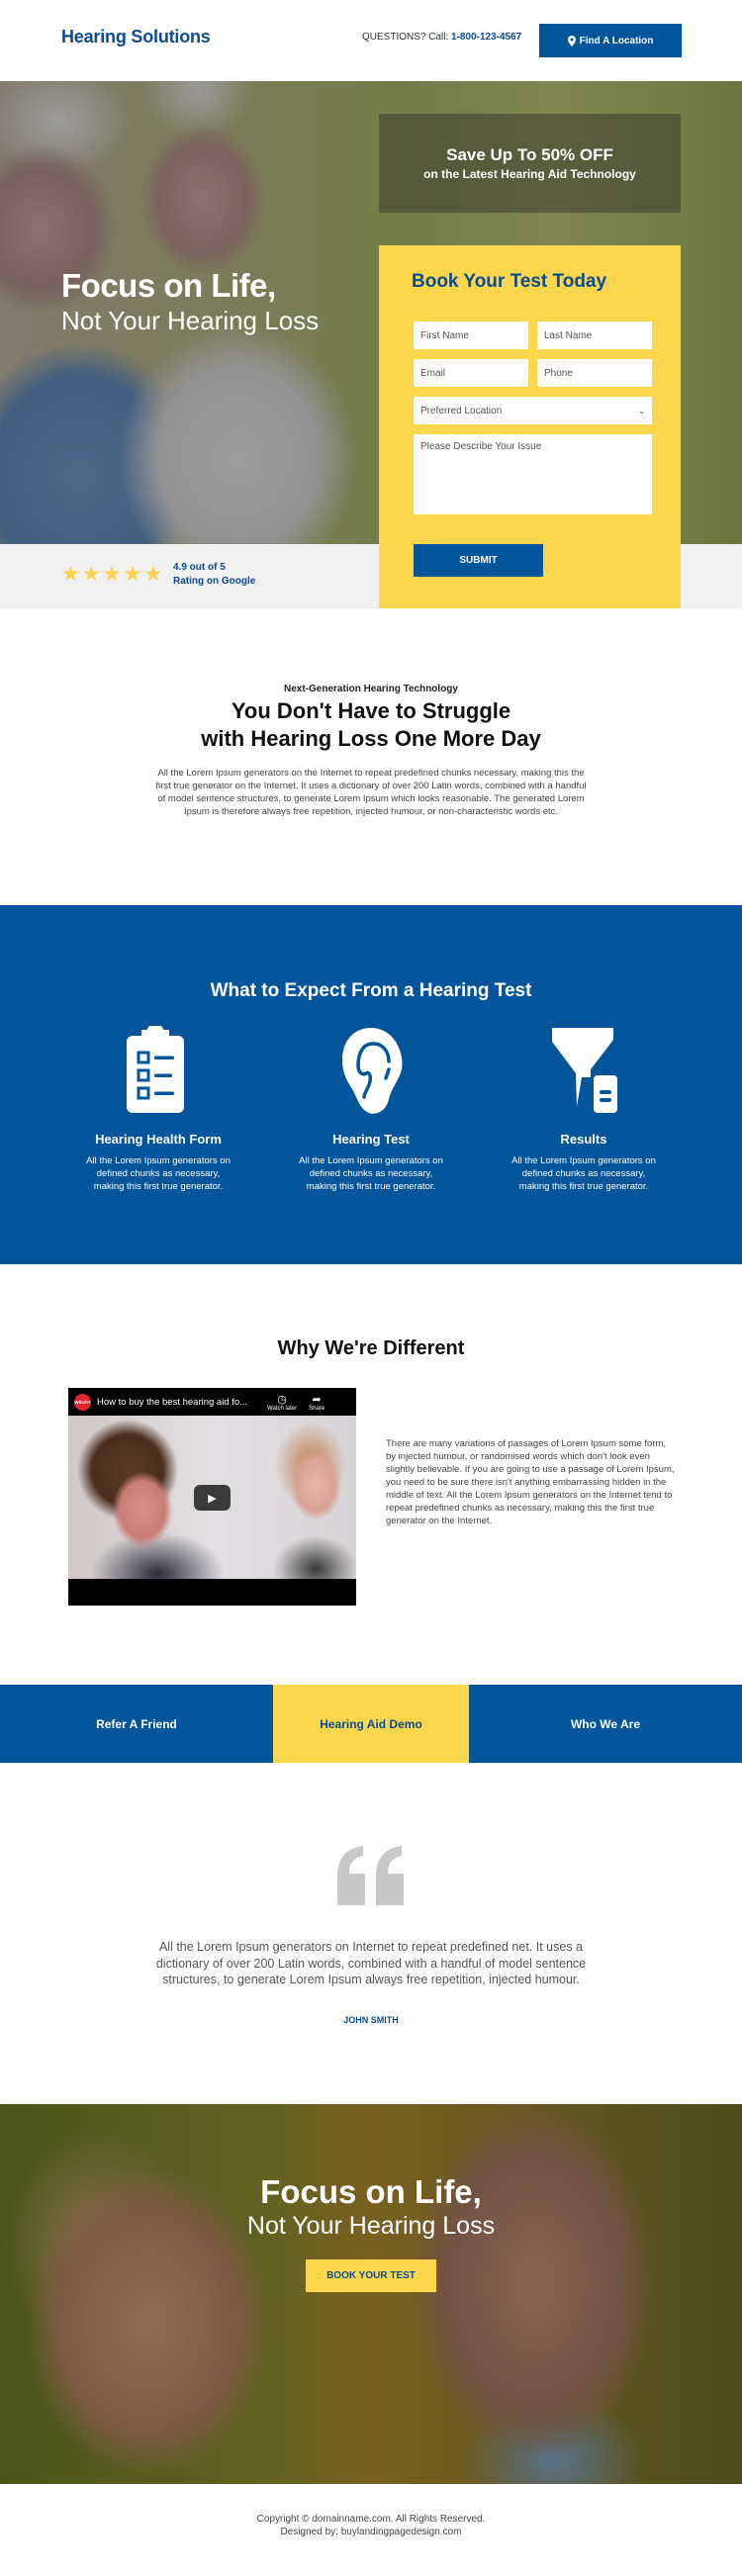 This screenshot has width=742, height=2576. What do you see at coordinates (199, 568) in the screenshot?
I see `rating-value: 4.9 out of 5` at bounding box center [199, 568].